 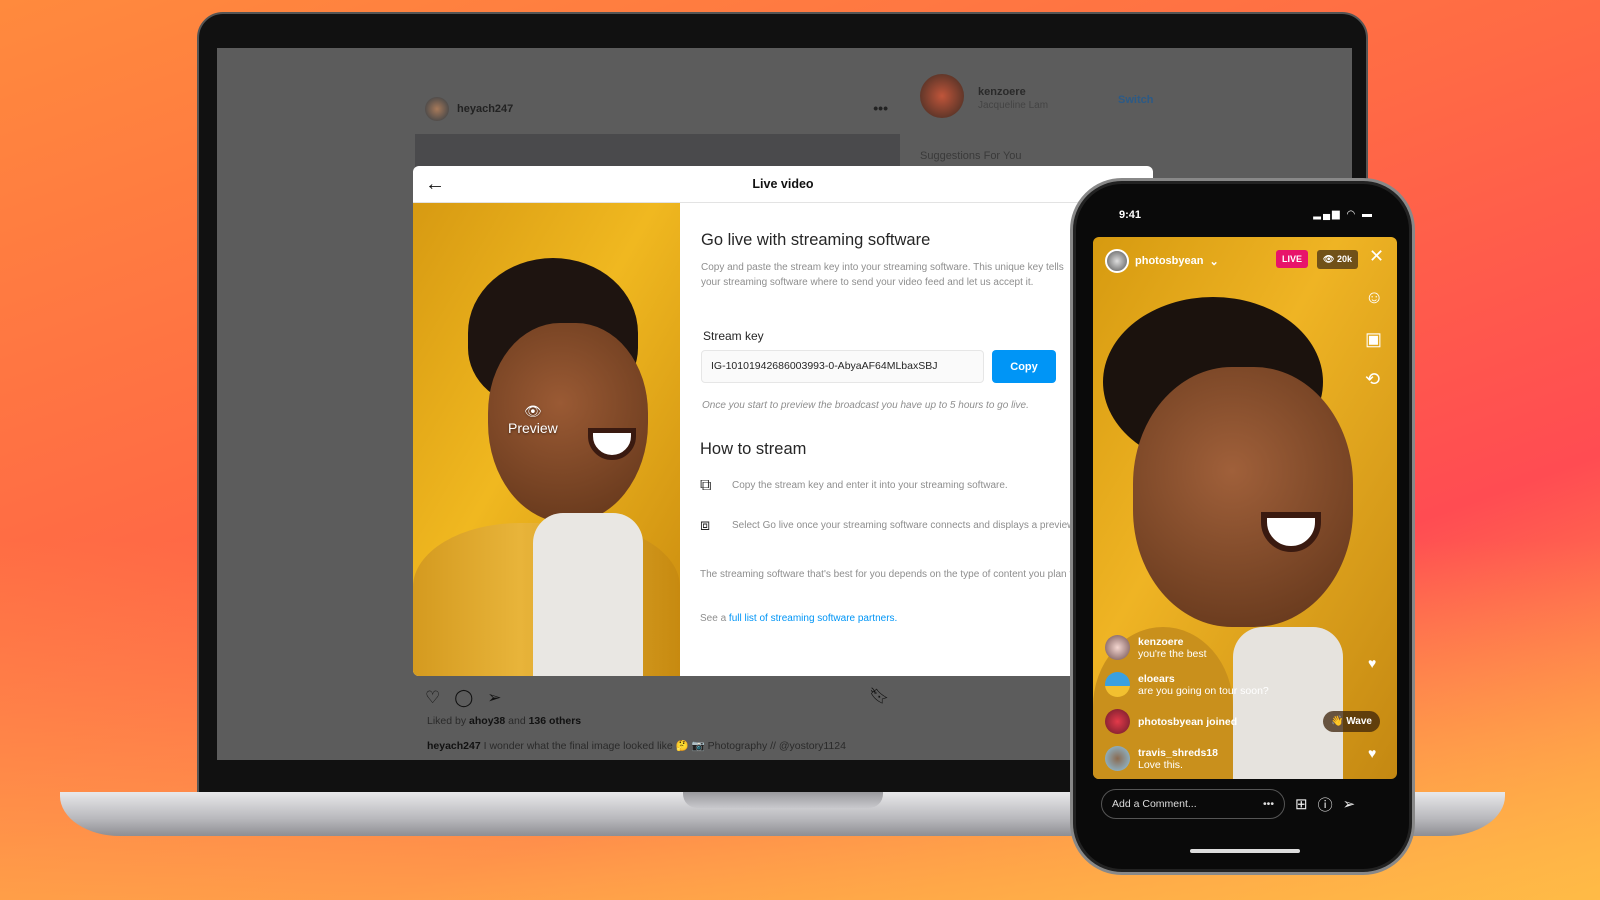 I want to click on liked-user: ahoy38, so click(x=487, y=721).